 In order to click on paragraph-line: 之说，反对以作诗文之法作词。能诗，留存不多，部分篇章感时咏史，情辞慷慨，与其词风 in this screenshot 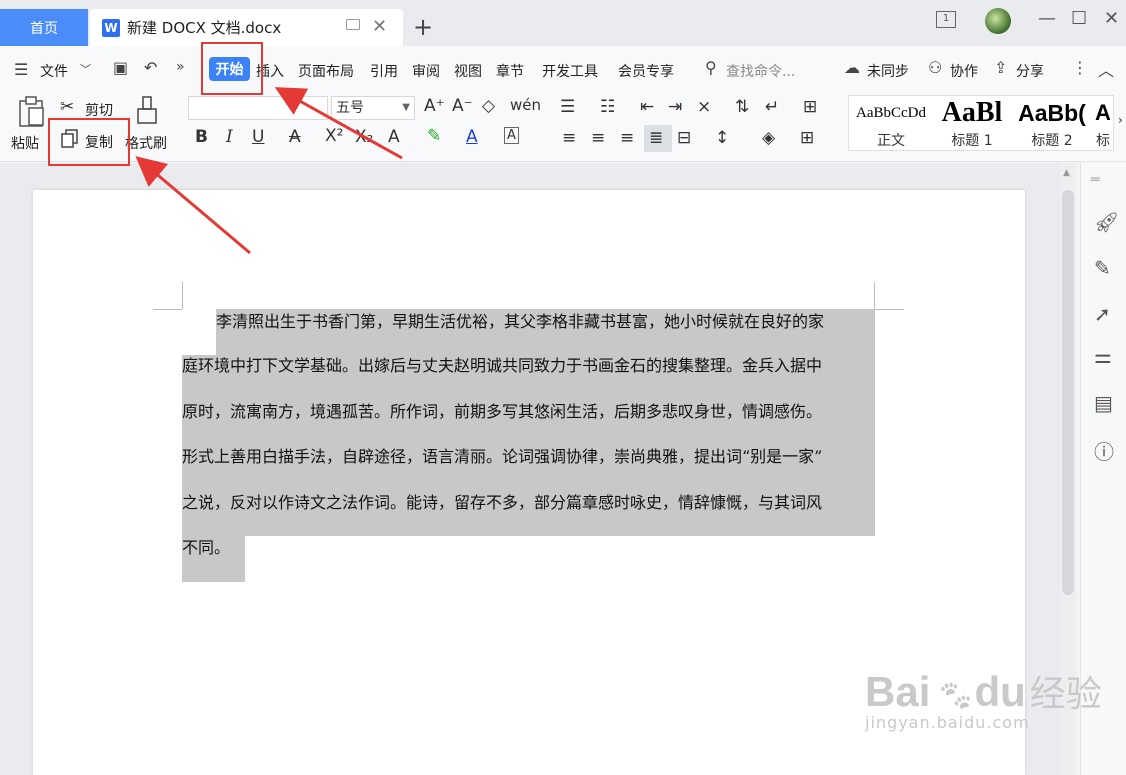, I will do `click(502, 502)`.